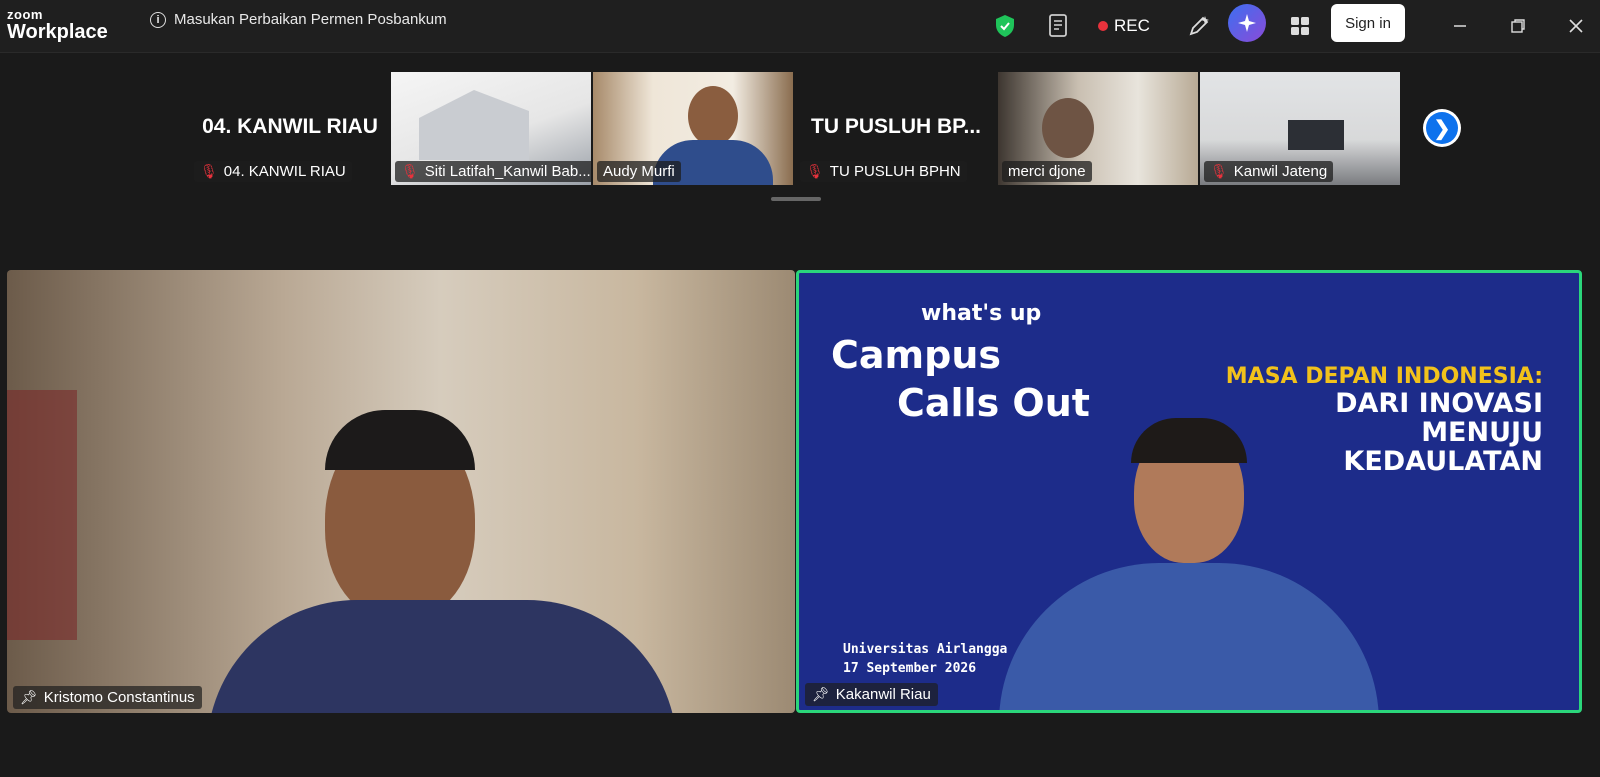  Describe the element at coordinates (1280, 171) in the screenshot. I see `participant-name: Kanwil Jateng` at that location.